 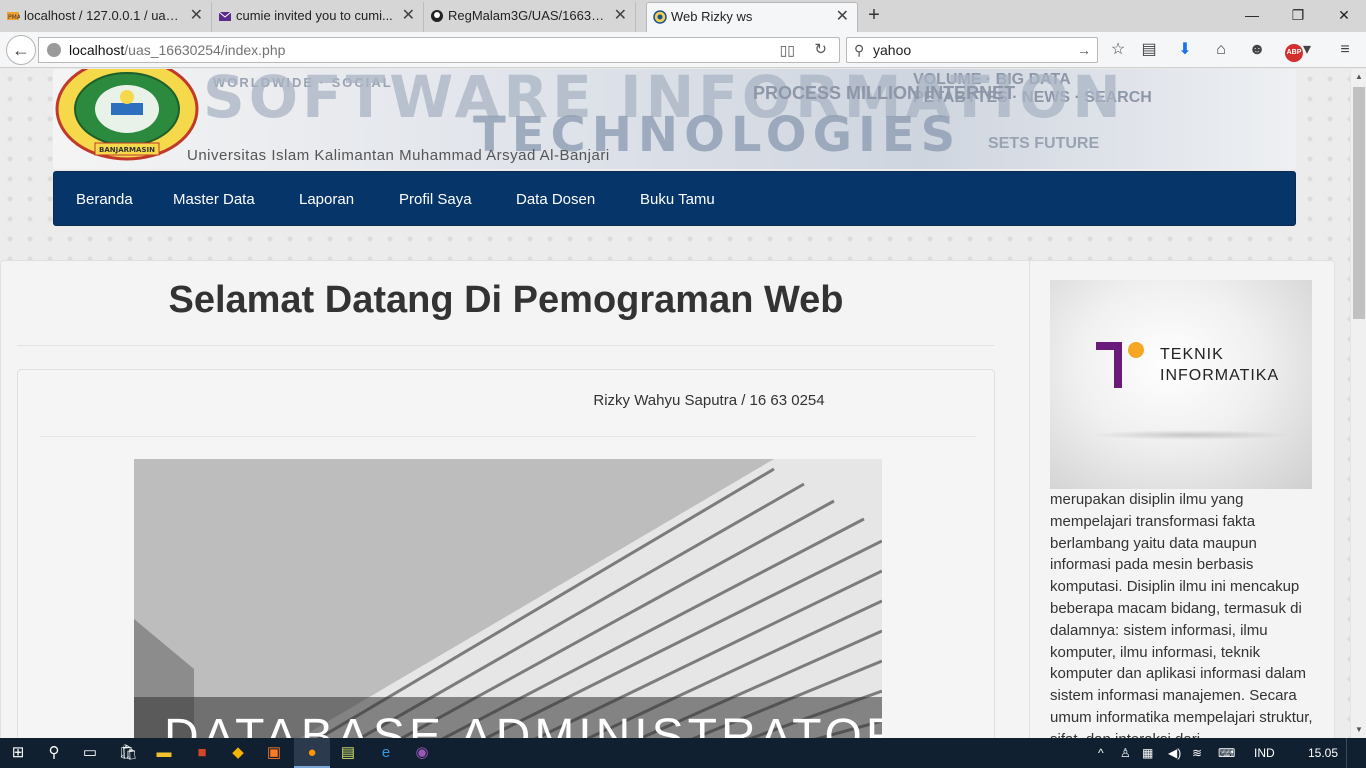 I want to click on nav-beranda: Beranda, so click(x=104, y=199).